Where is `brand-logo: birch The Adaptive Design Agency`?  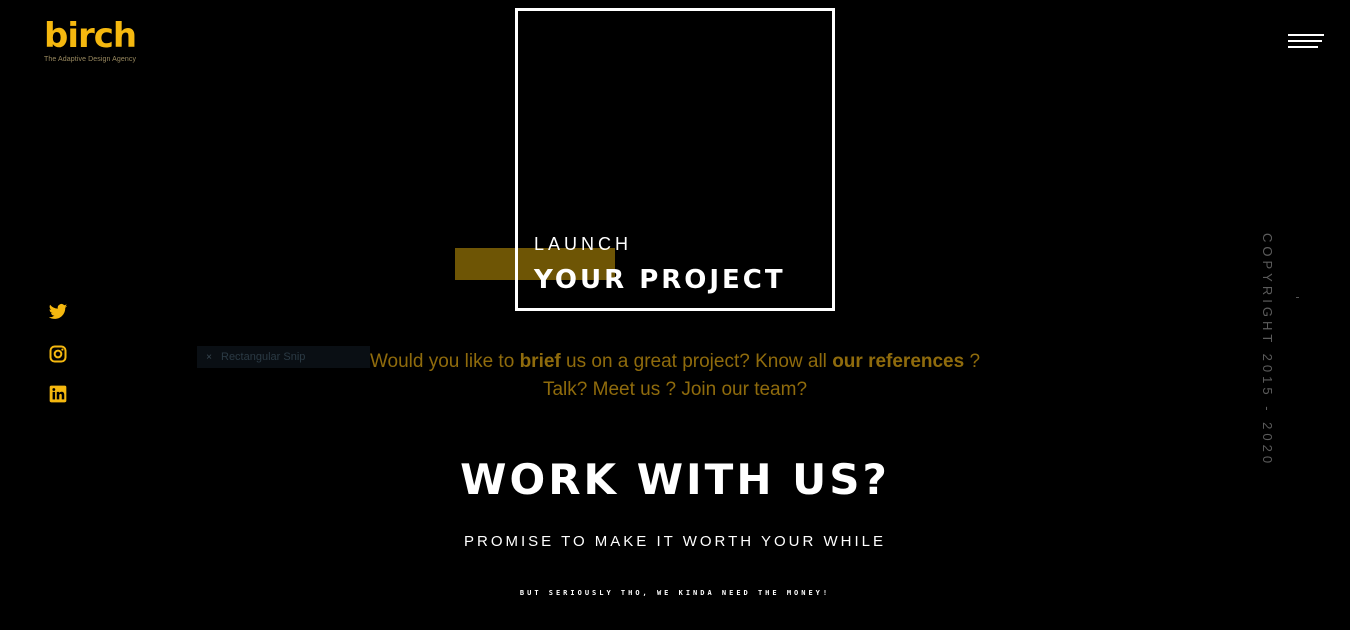
brand-logo: birch The Adaptive Design Agency is located at coordinates (90, 39).